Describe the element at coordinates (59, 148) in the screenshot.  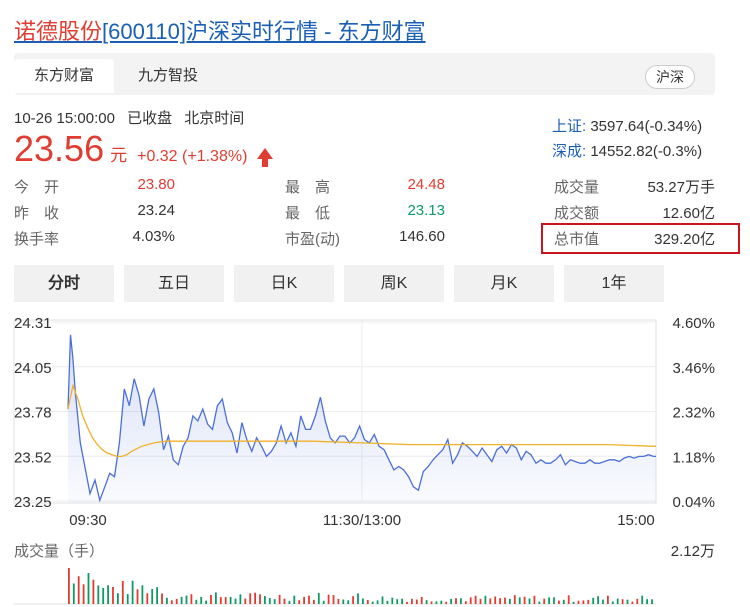
I see `last-price: 23.56` at that location.